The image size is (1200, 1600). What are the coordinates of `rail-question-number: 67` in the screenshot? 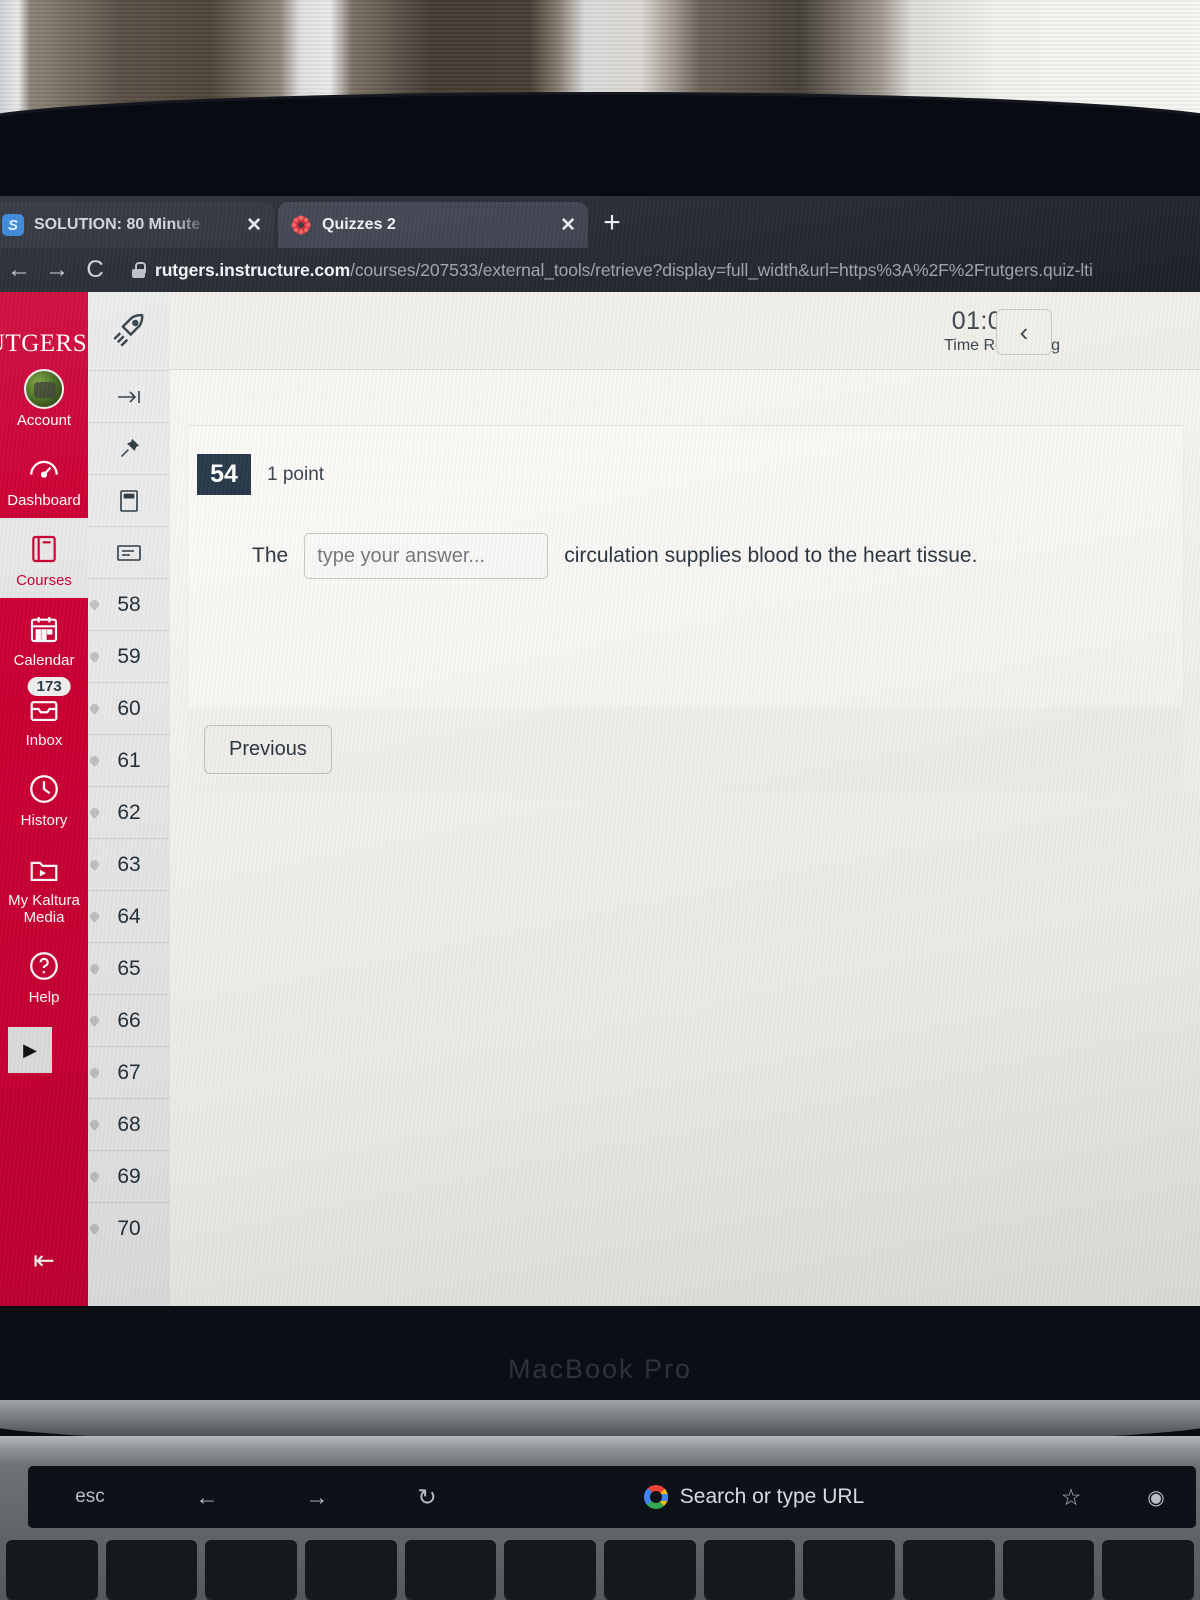 It's located at (129, 1072).